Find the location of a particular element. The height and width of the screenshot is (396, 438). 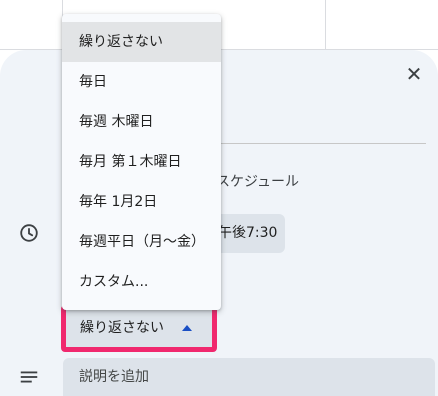

notes-icon is located at coordinates (29, 377).